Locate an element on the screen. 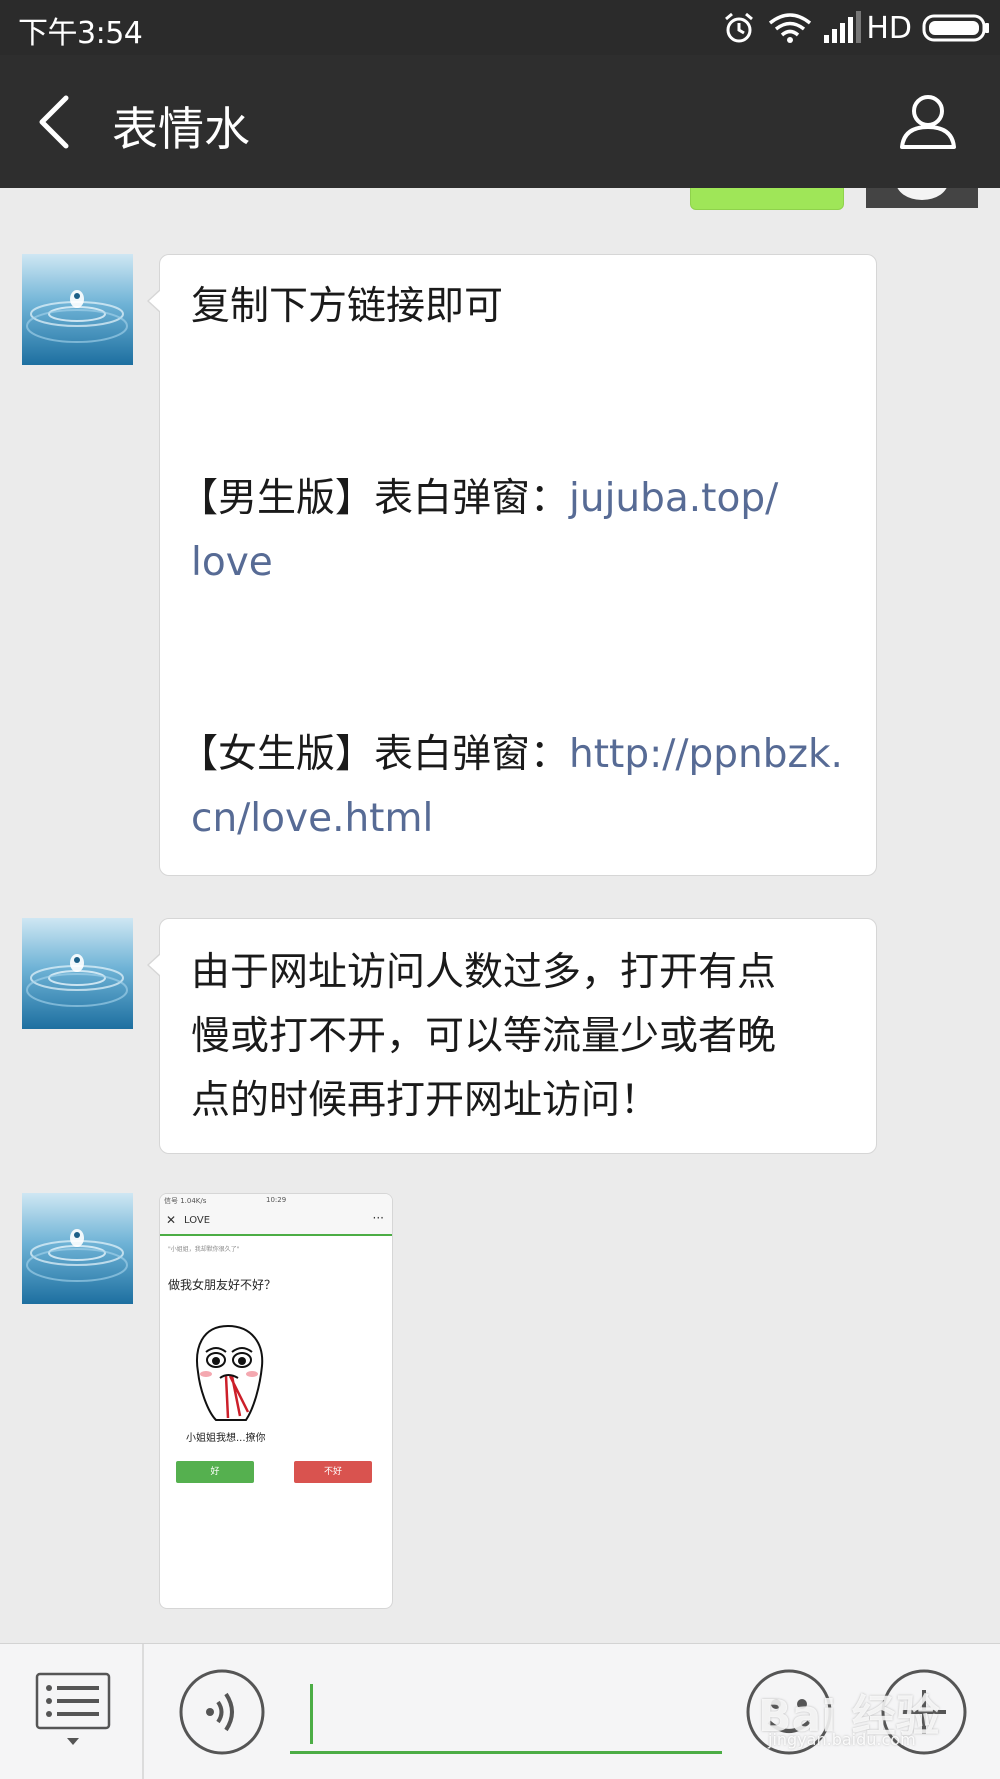  voice-icon is located at coordinates (222, 1712).